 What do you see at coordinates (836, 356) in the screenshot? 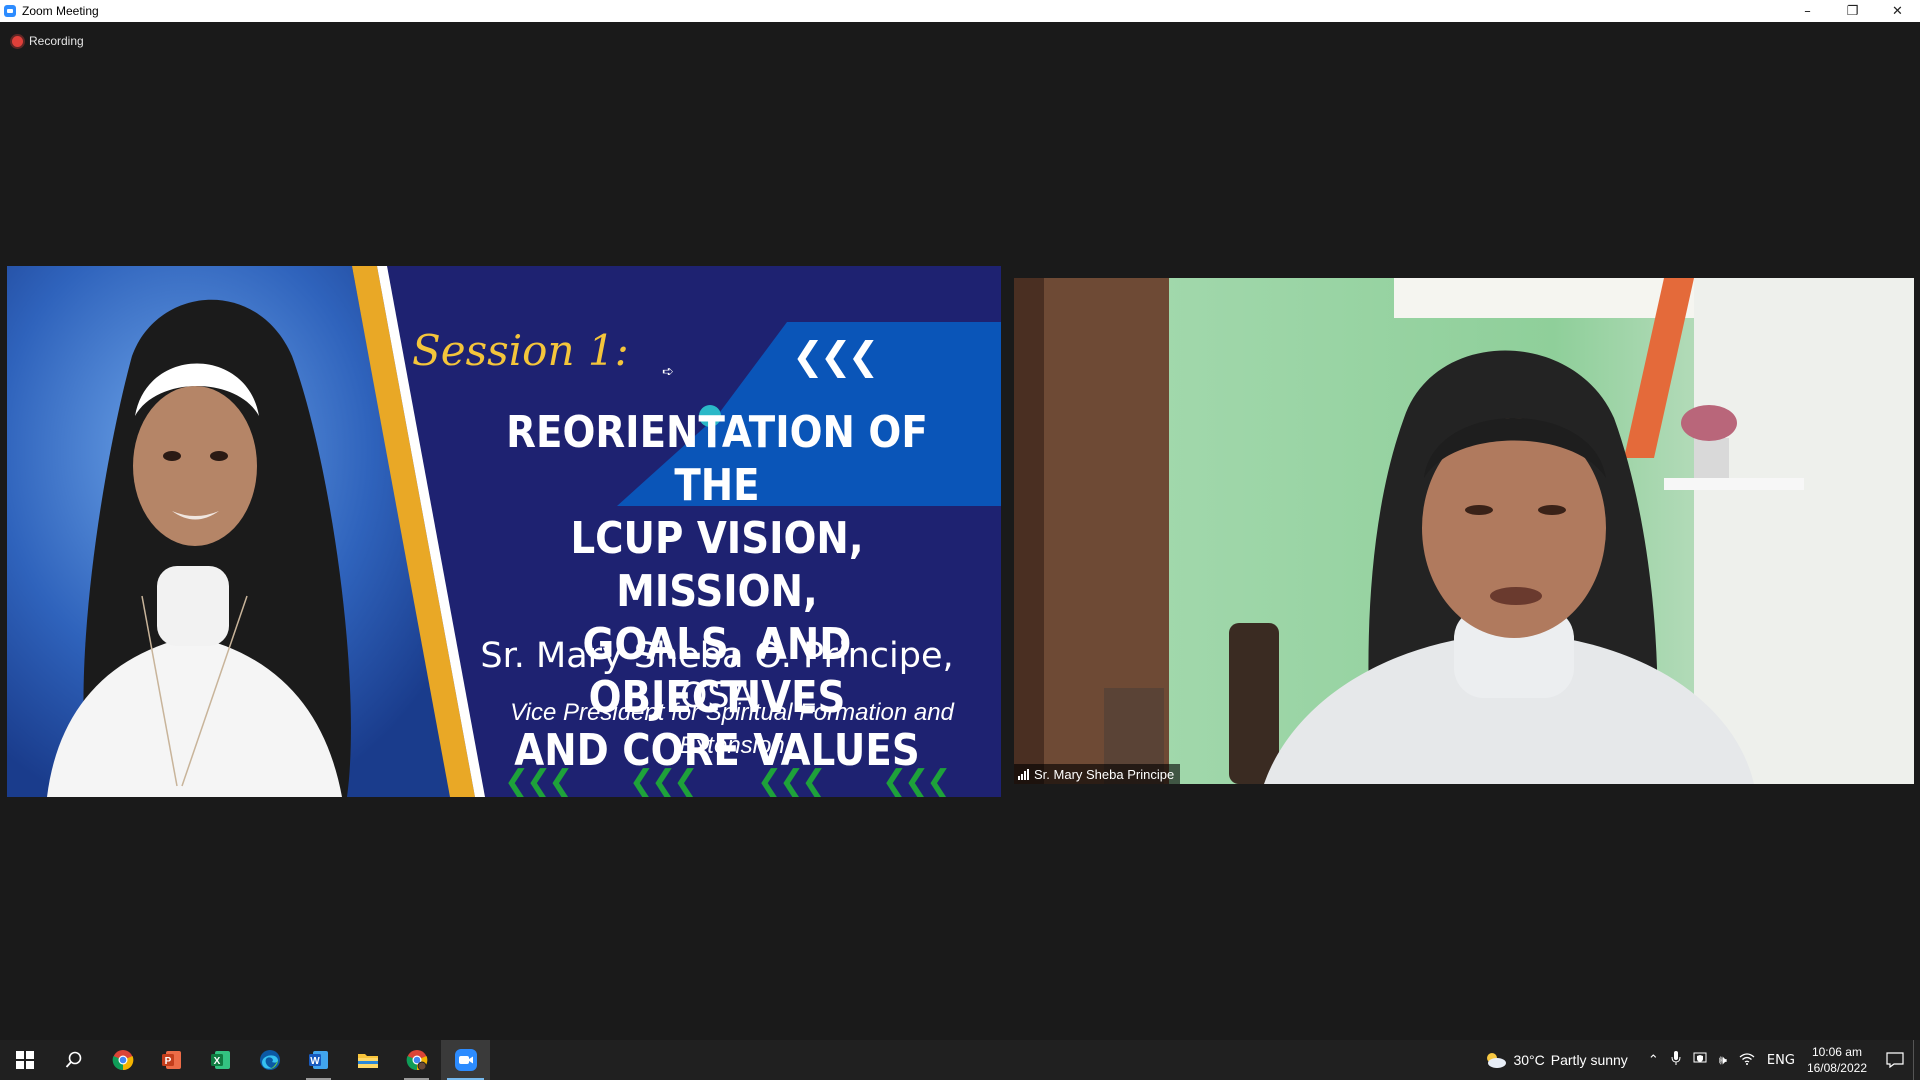
I see `top-chevrons-icon: ❮❮❮` at bounding box center [836, 356].